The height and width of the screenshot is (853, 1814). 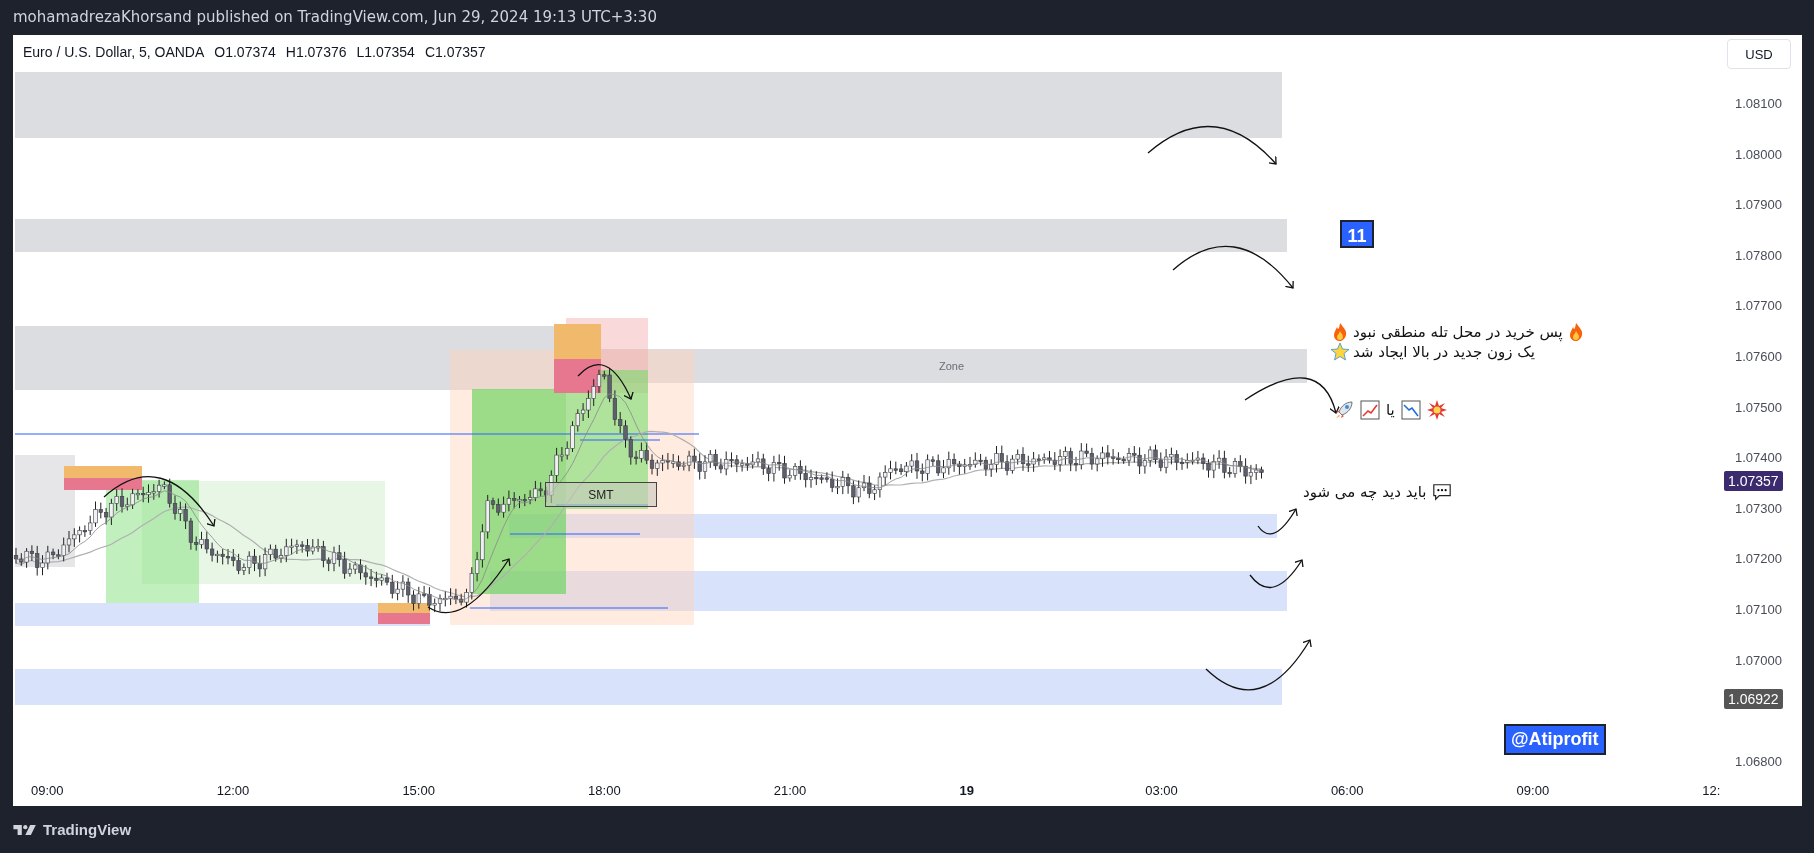 I want to click on price-axis-label: 1.07700, so click(x=1758, y=306).